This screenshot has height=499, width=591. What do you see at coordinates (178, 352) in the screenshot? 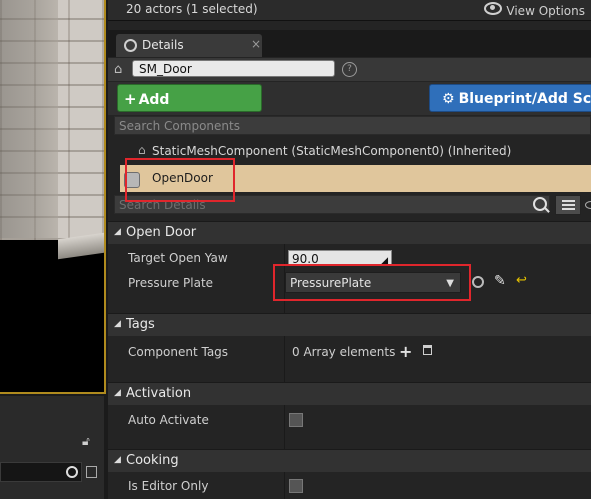
I see `prop-label-component-tags: Component Tags` at bounding box center [178, 352].